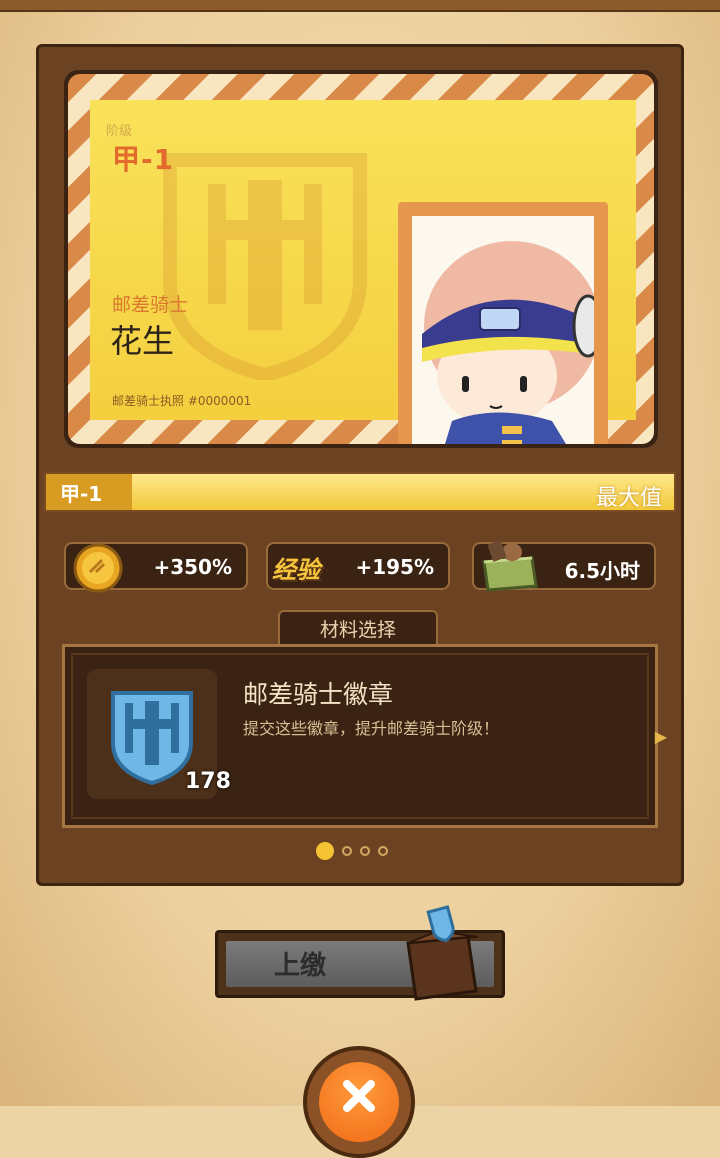 The image size is (720, 1158). I want to click on close-icon, so click(359, 1096).